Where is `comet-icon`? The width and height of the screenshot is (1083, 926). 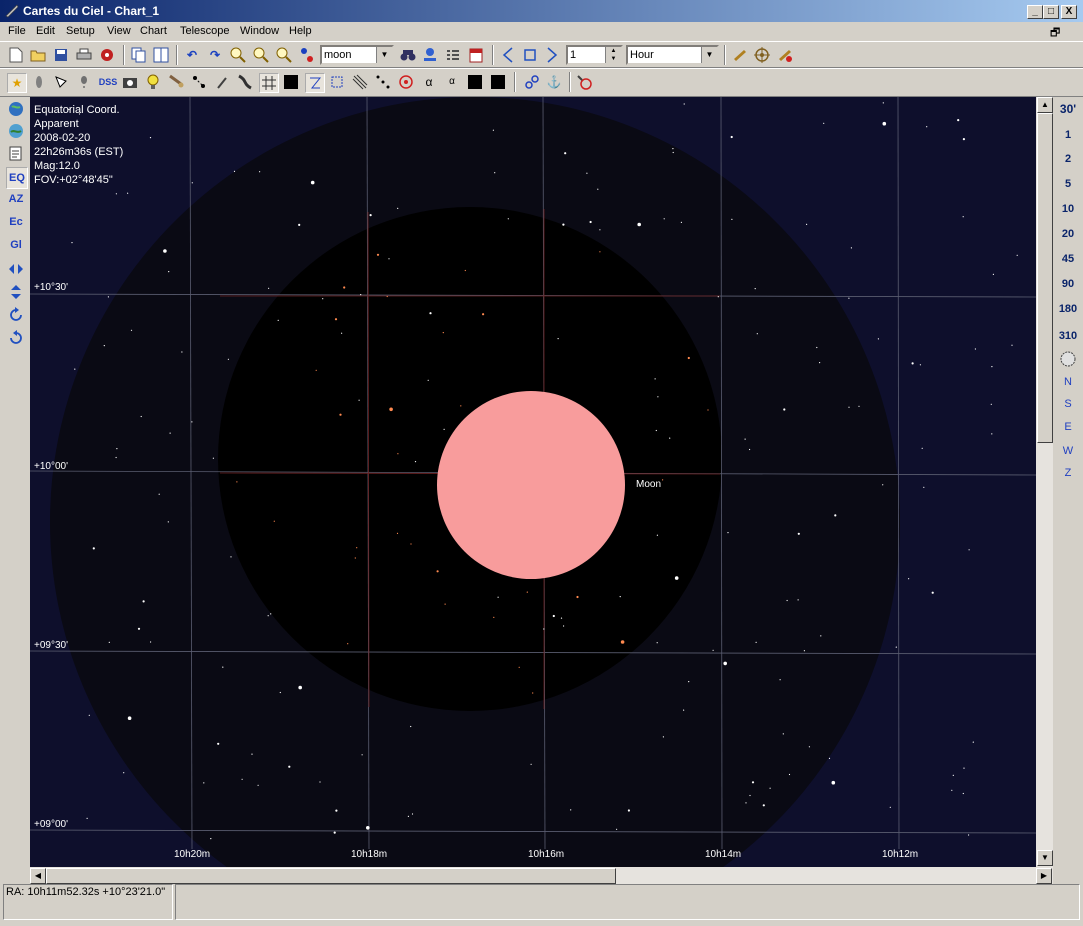 comet-icon is located at coordinates (176, 82).